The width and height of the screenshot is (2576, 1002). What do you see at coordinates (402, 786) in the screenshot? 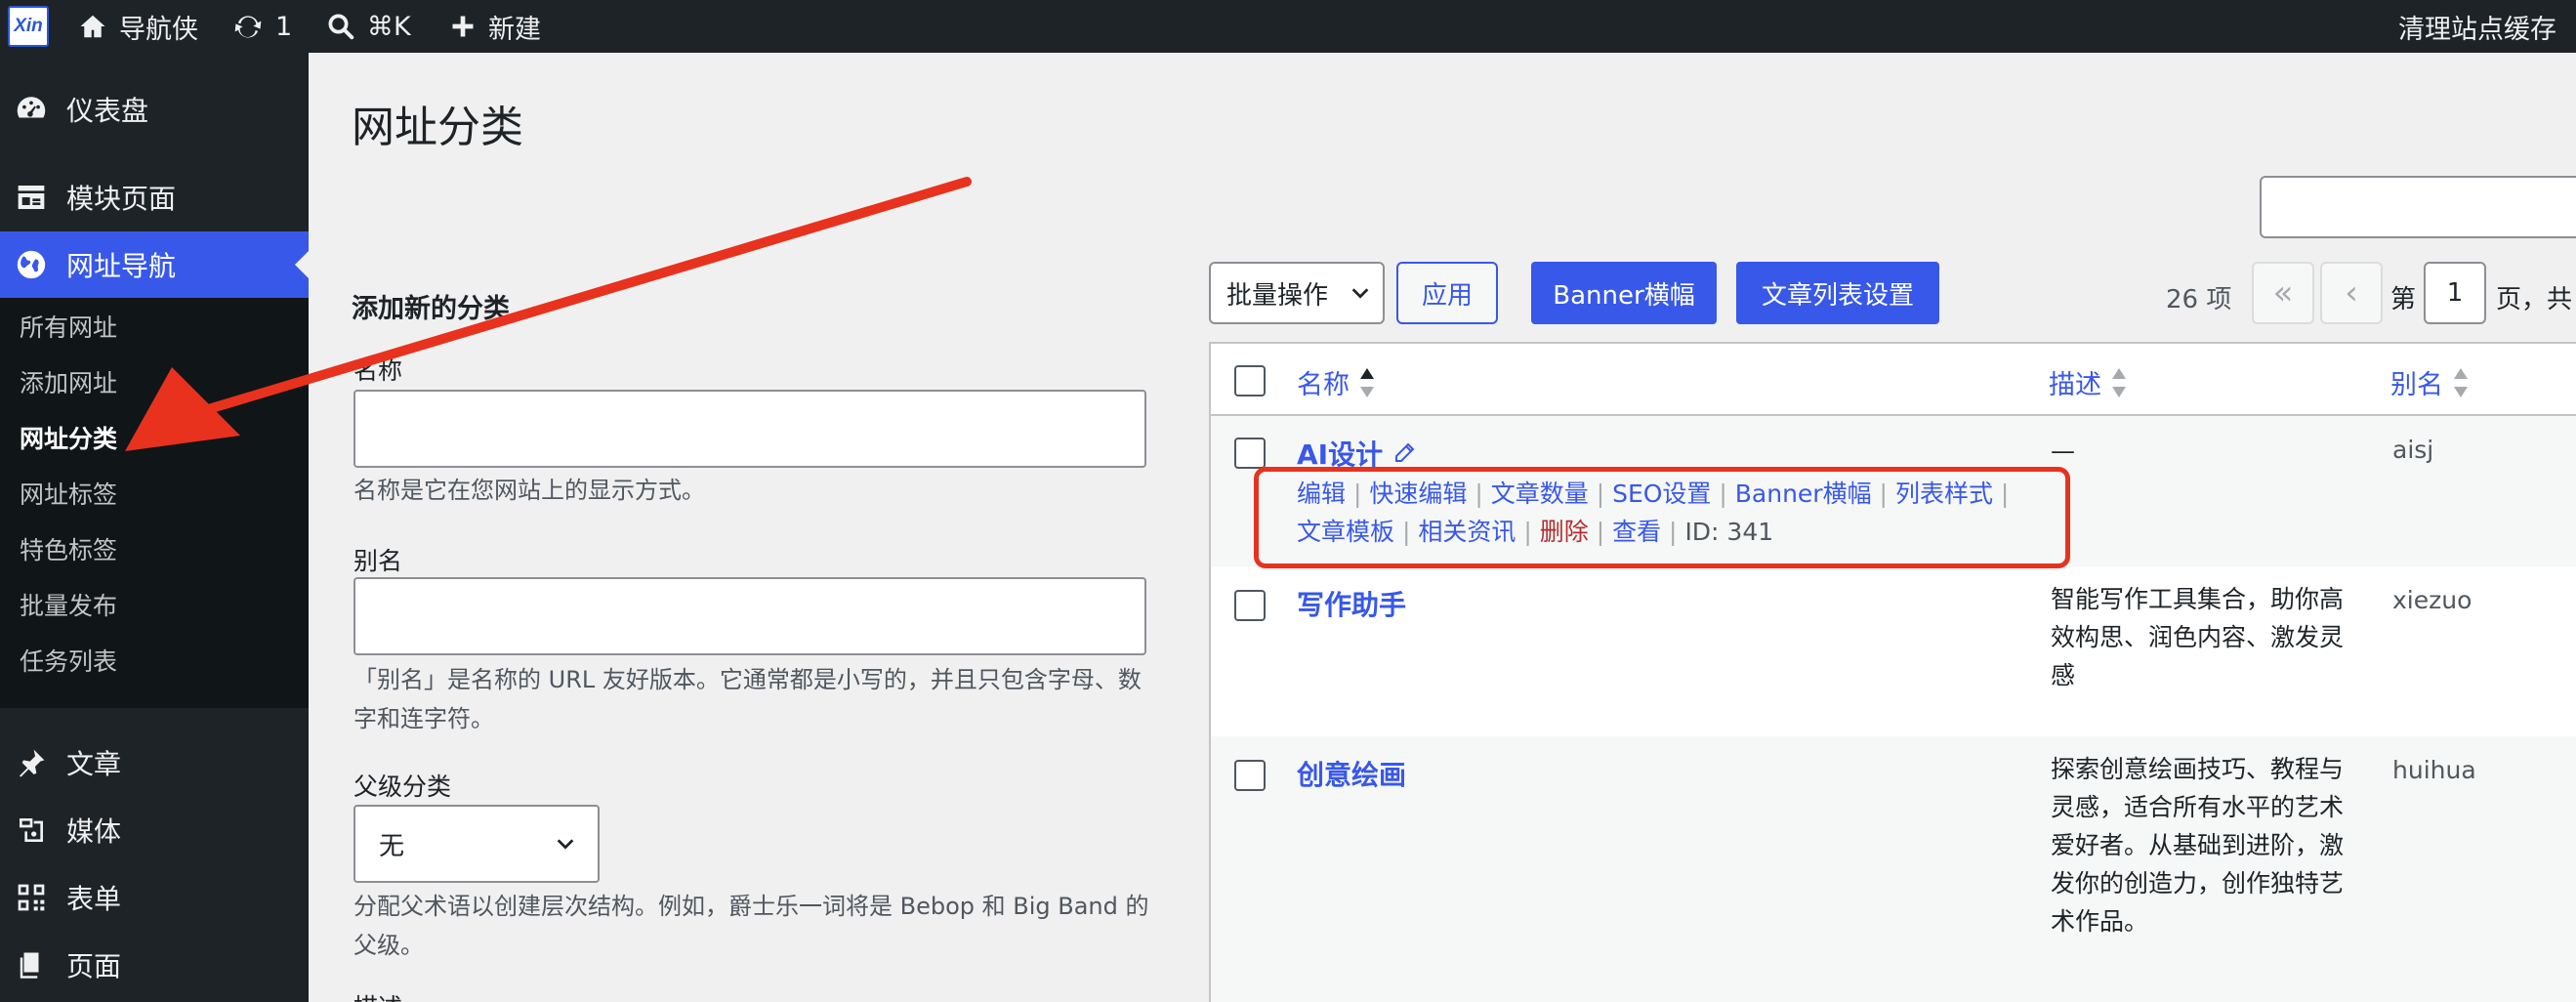
I see `parent-label: 父级分类` at bounding box center [402, 786].